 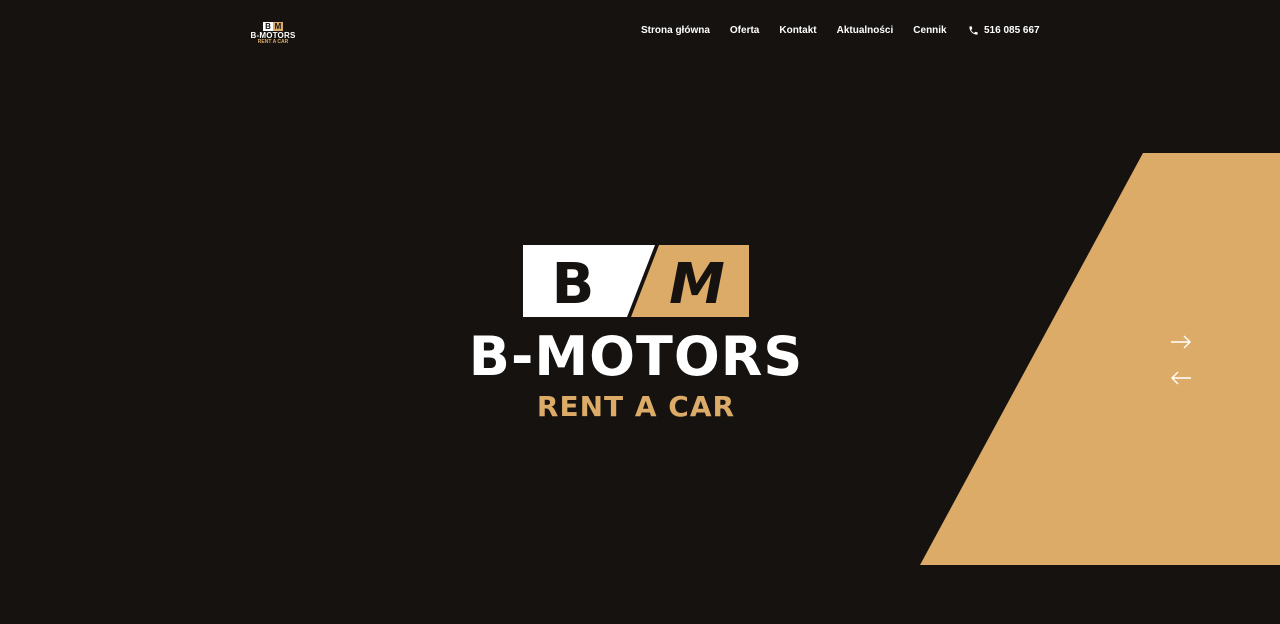 What do you see at coordinates (273, 33) in the screenshot?
I see `header-logo: B M B-MOTORS RENT A CAR` at bounding box center [273, 33].